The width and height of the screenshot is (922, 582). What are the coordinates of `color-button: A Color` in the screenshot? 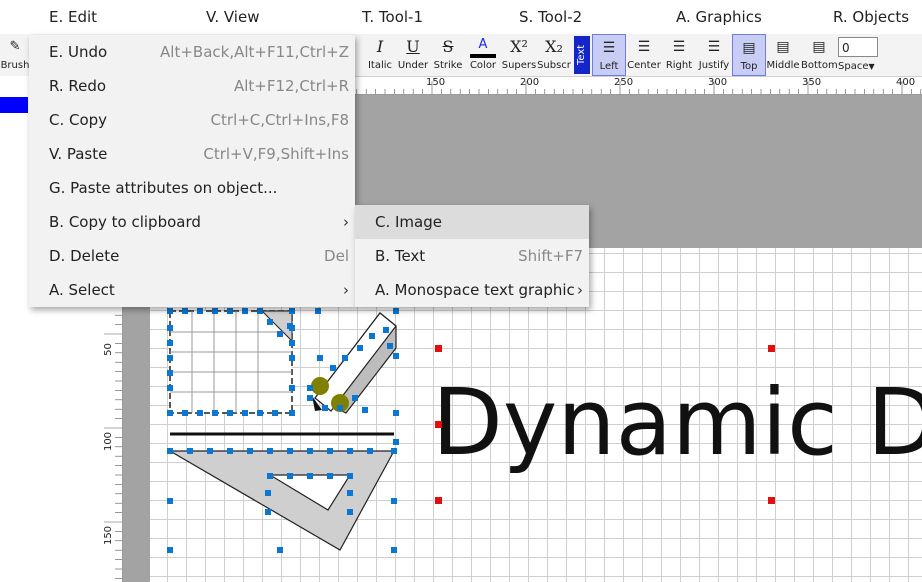 It's located at (483, 55).